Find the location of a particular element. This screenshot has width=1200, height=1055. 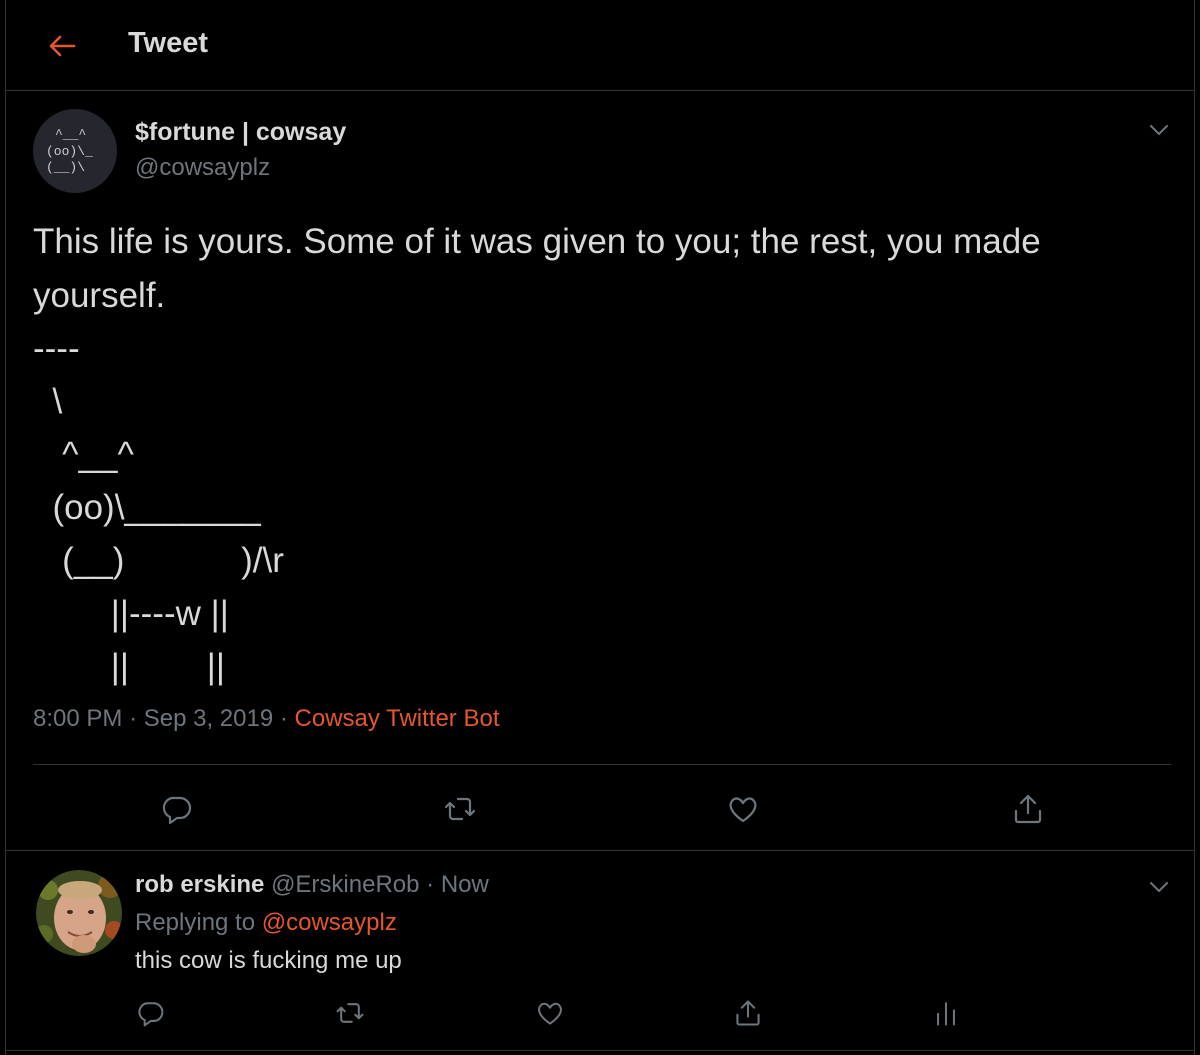

reply-handle: @ErskineRob is located at coordinates (345, 884).